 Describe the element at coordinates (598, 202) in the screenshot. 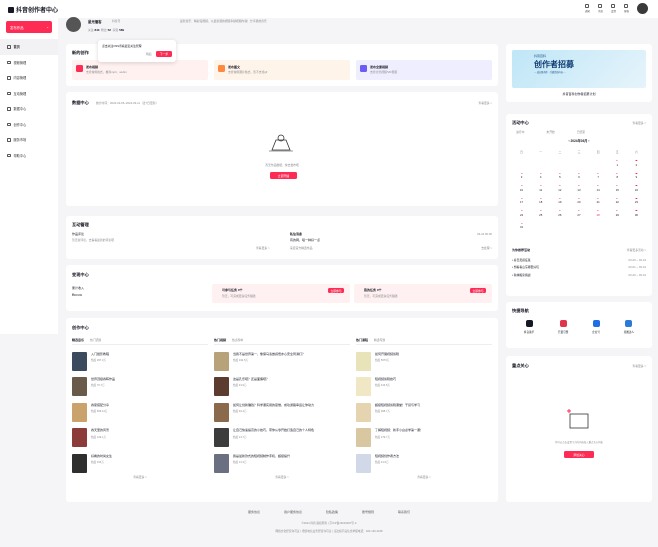

I see `calendar-day: 21` at that location.